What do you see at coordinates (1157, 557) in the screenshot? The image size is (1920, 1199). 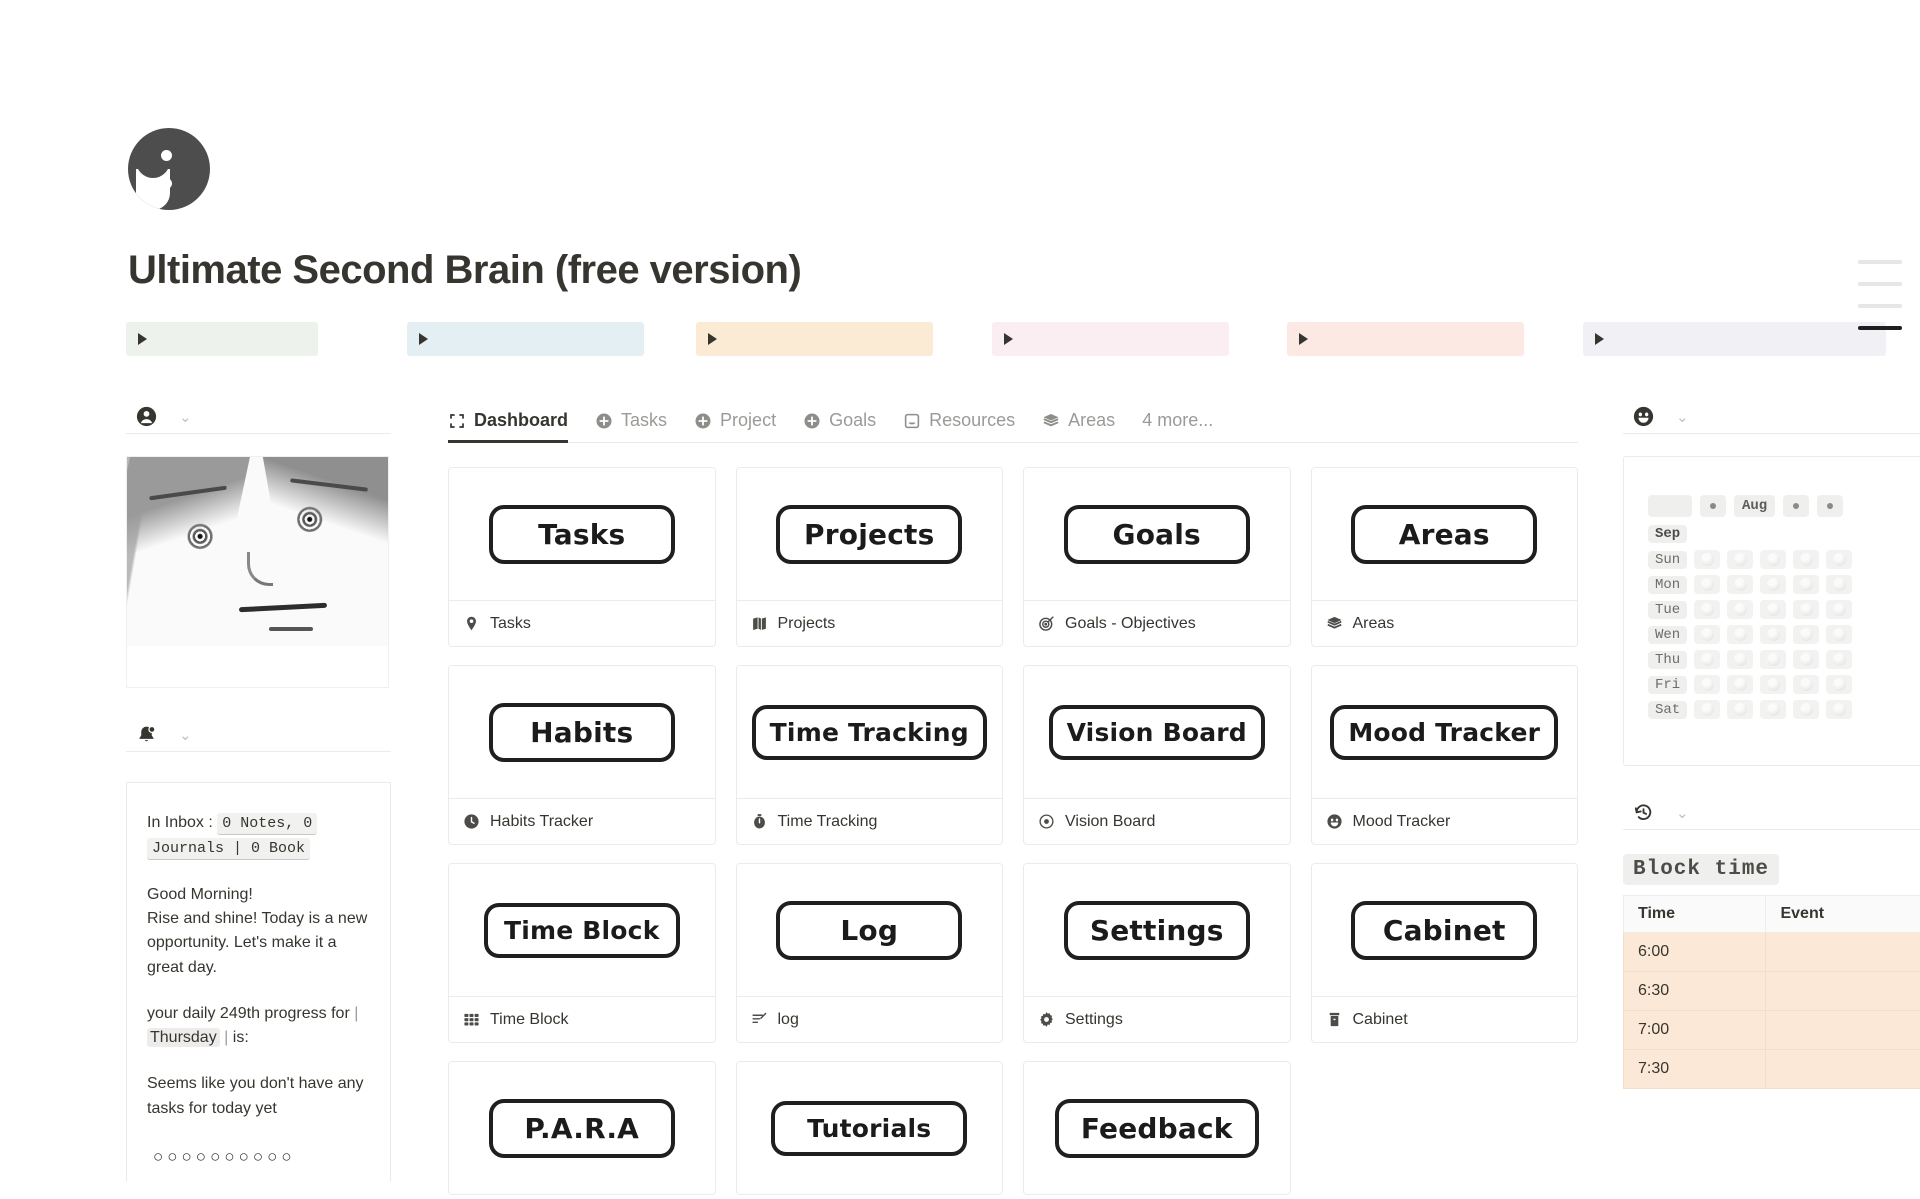 I see `dashboard-card: Goals Goals - Objectives` at bounding box center [1157, 557].